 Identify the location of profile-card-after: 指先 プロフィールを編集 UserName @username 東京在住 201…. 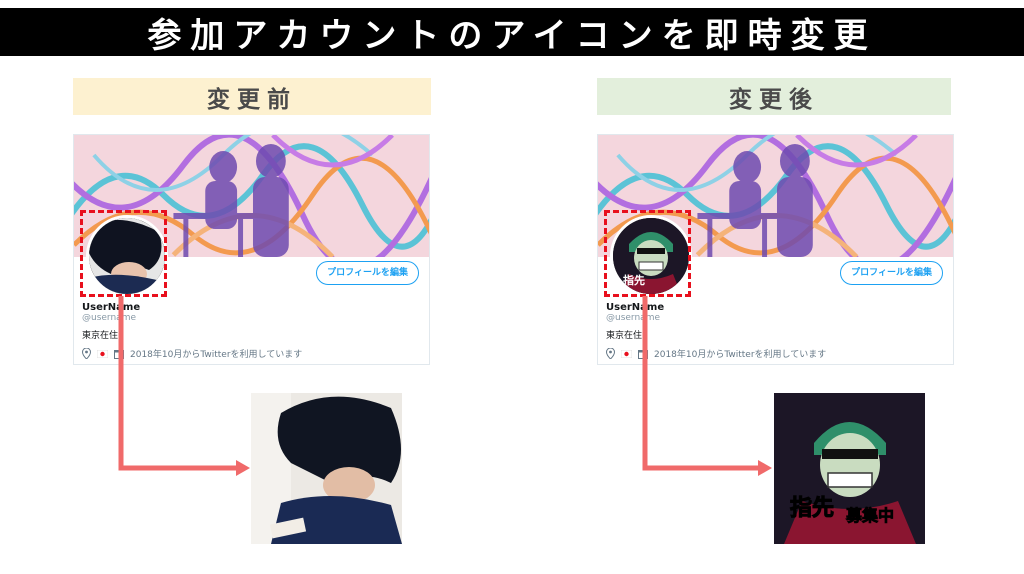
(775, 249).